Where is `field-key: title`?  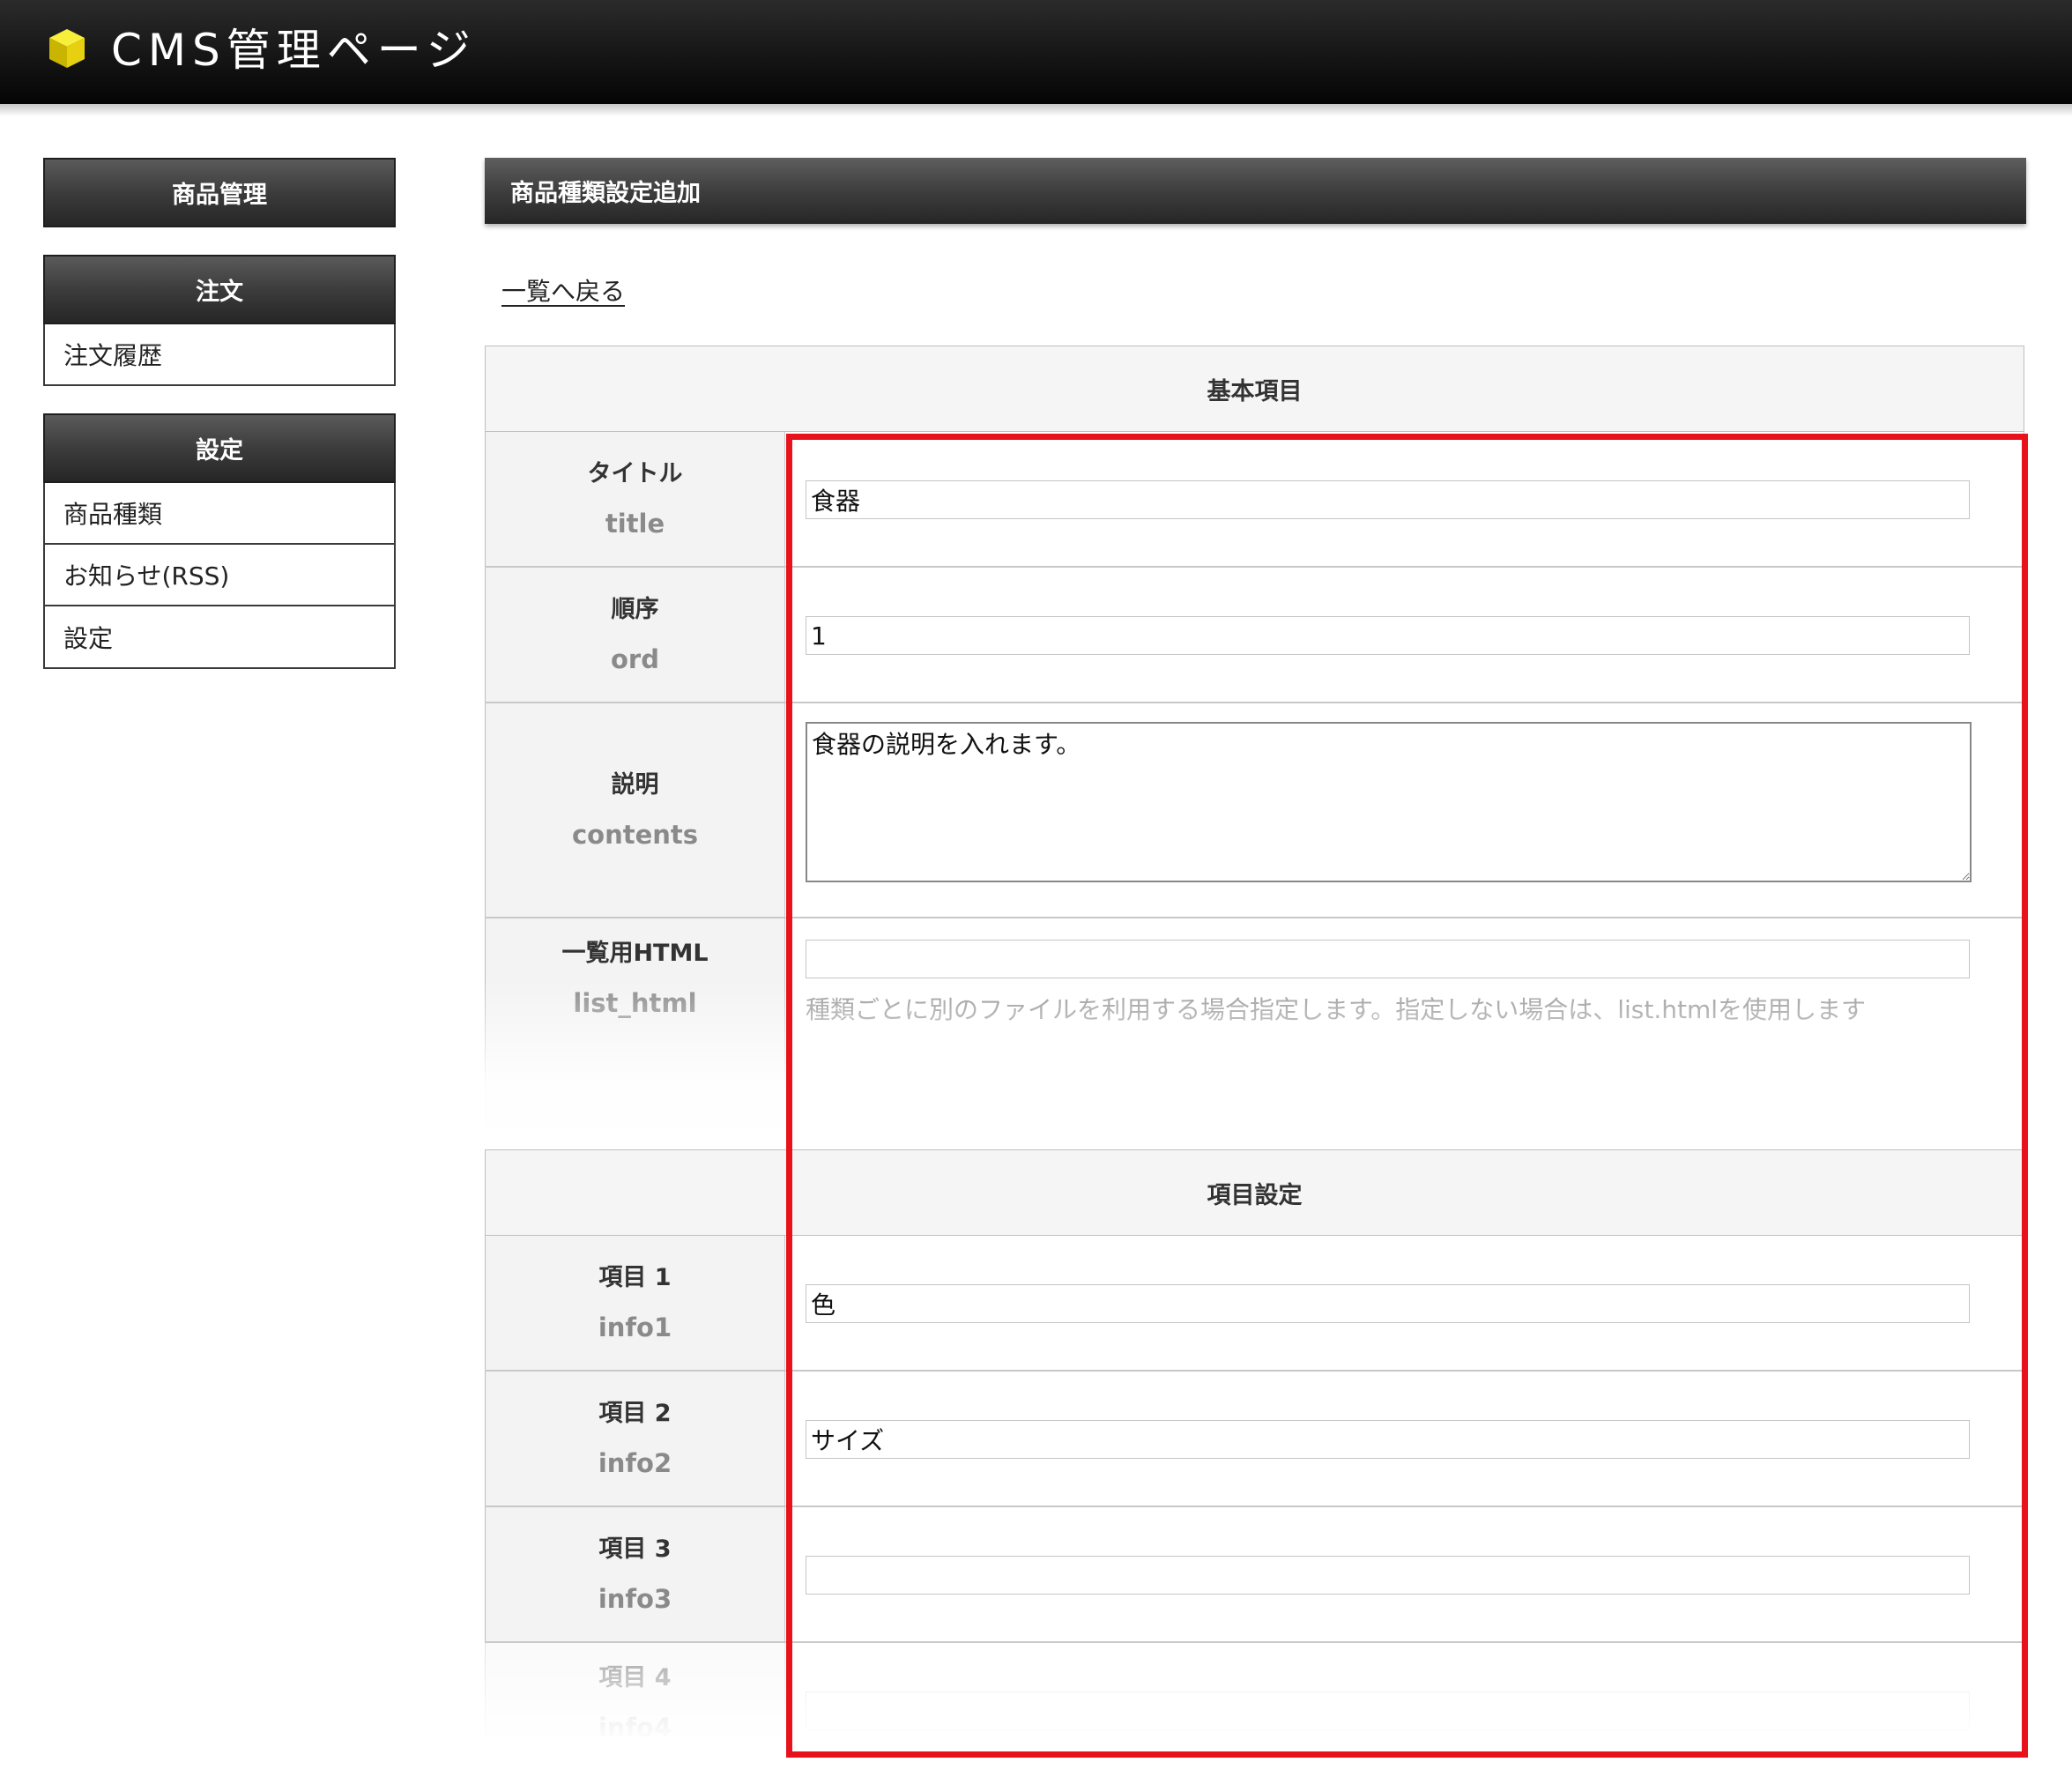
field-key: title is located at coordinates (635, 524).